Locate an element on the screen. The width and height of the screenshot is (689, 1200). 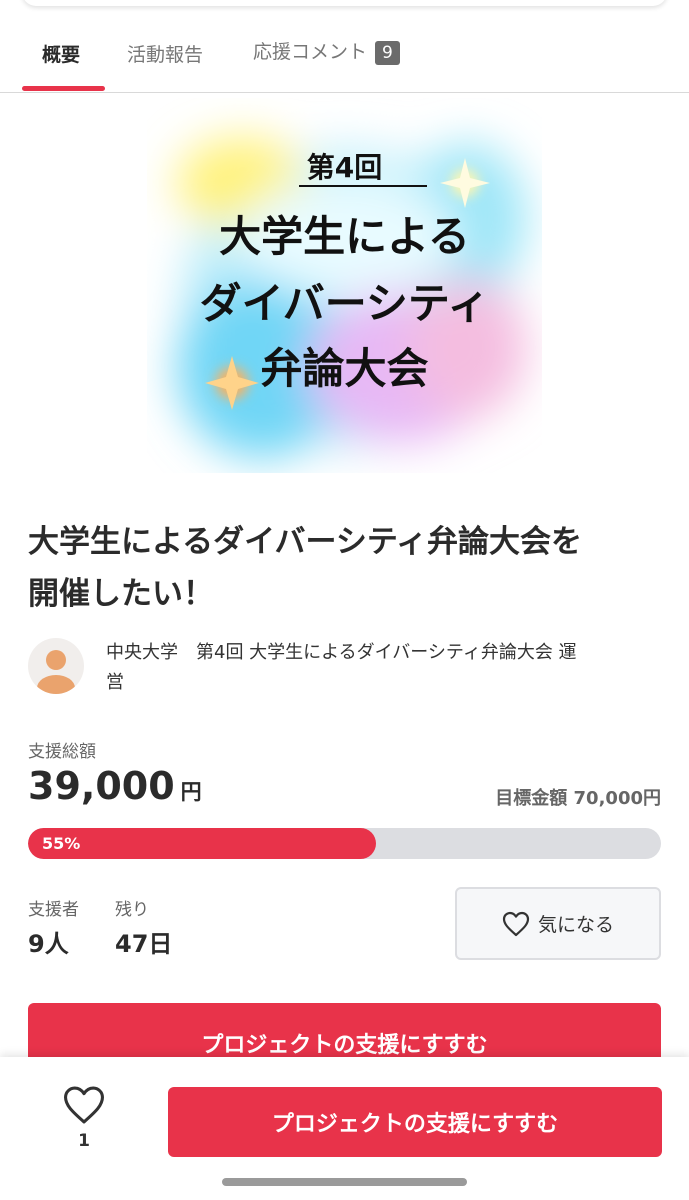
home-indicator is located at coordinates (344, 1182).